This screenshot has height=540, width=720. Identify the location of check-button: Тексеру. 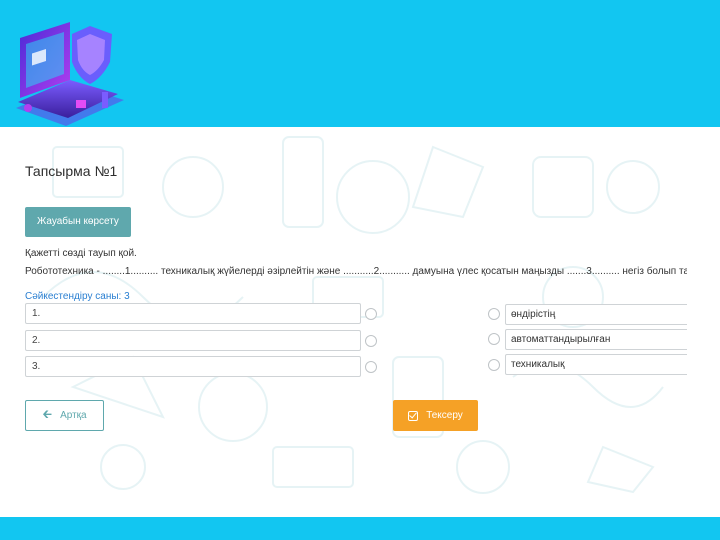
(435, 415).